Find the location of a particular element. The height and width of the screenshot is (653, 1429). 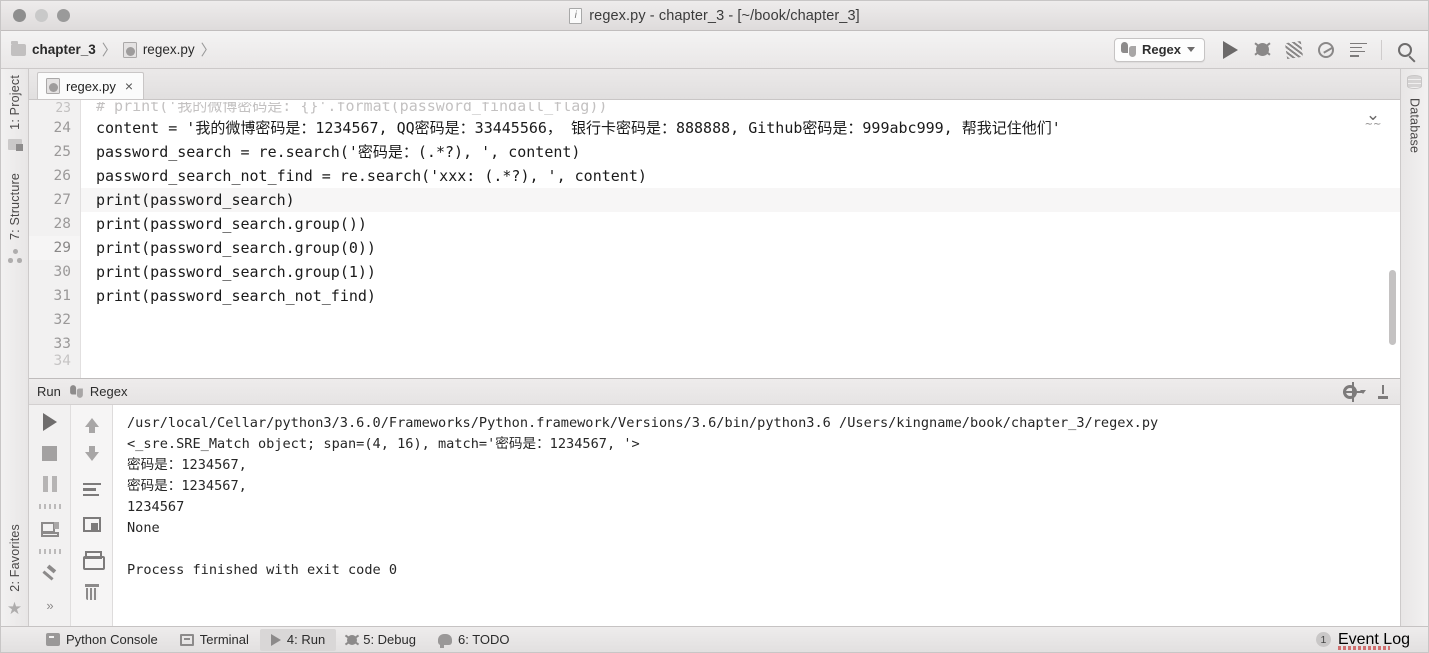

arrow-up-icon is located at coordinates (91, 425).